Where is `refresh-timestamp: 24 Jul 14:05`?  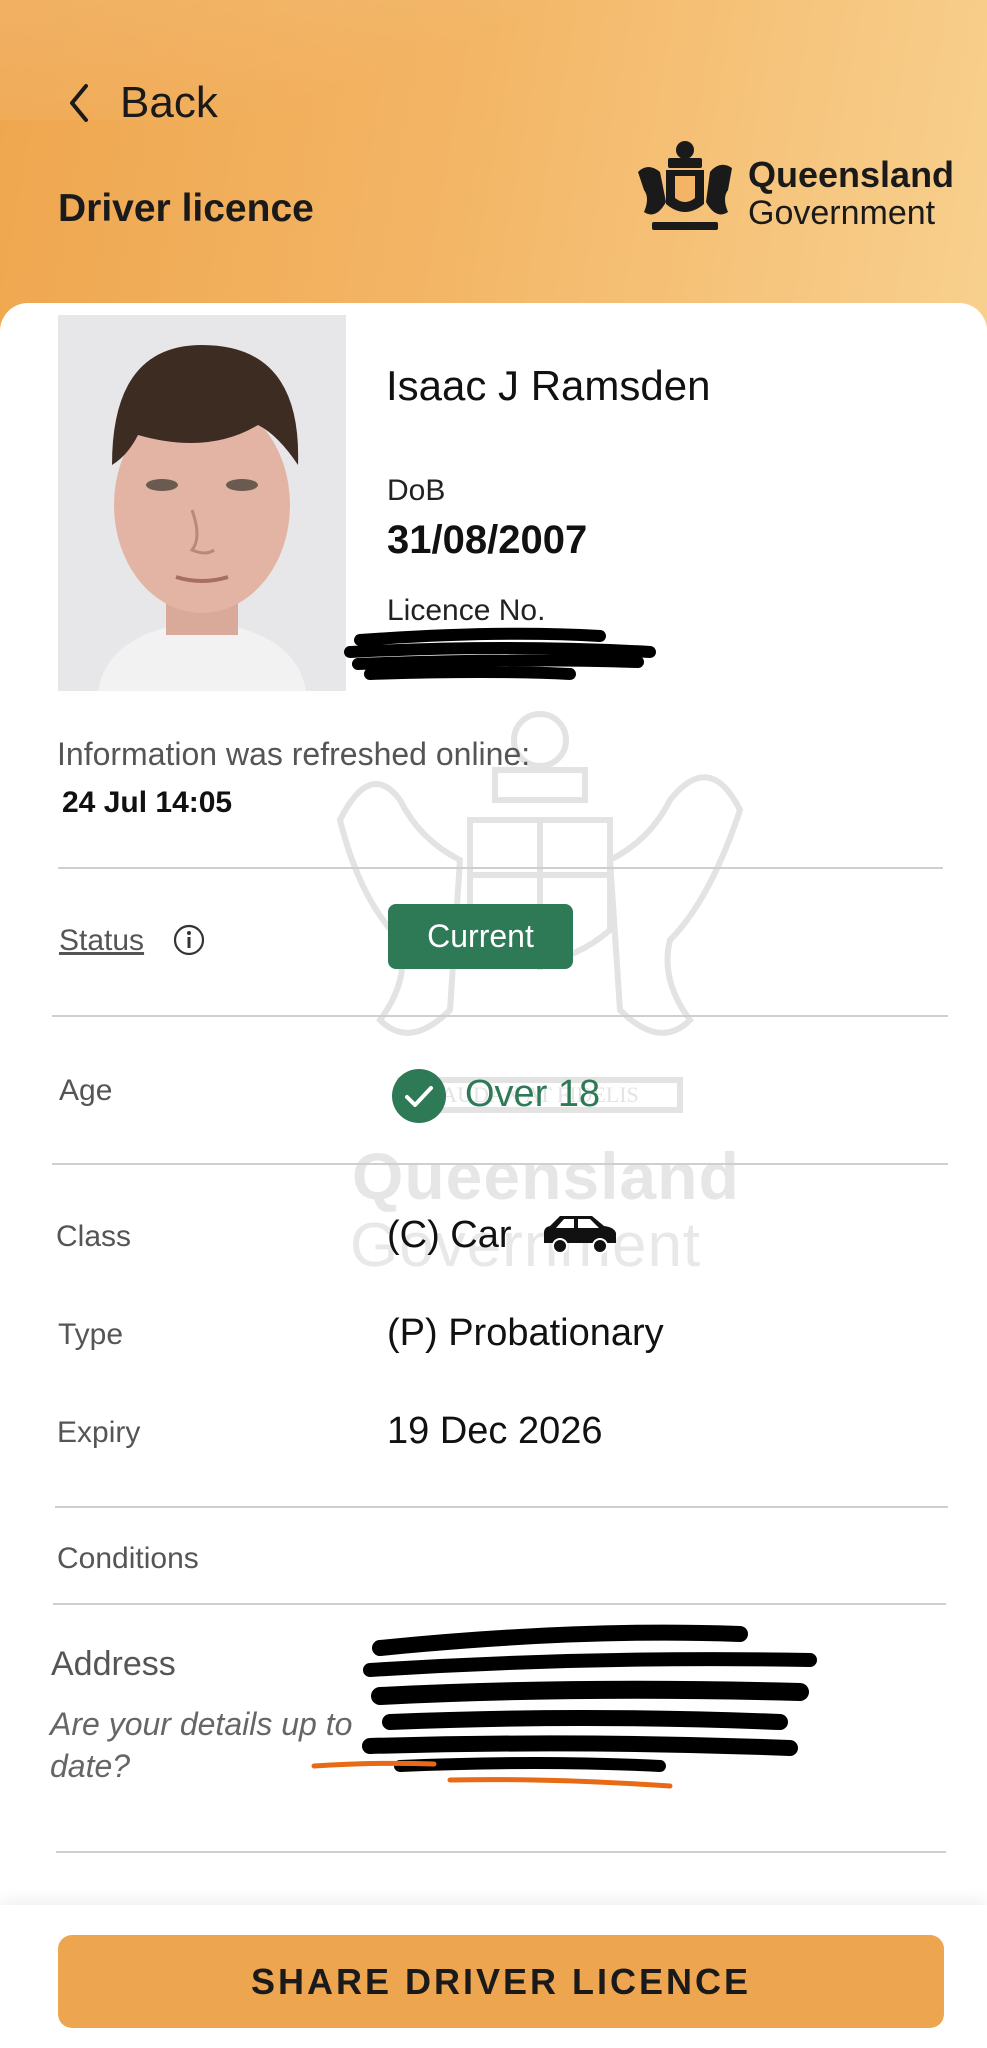 refresh-timestamp: 24 Jul 14:05 is located at coordinates (147, 802).